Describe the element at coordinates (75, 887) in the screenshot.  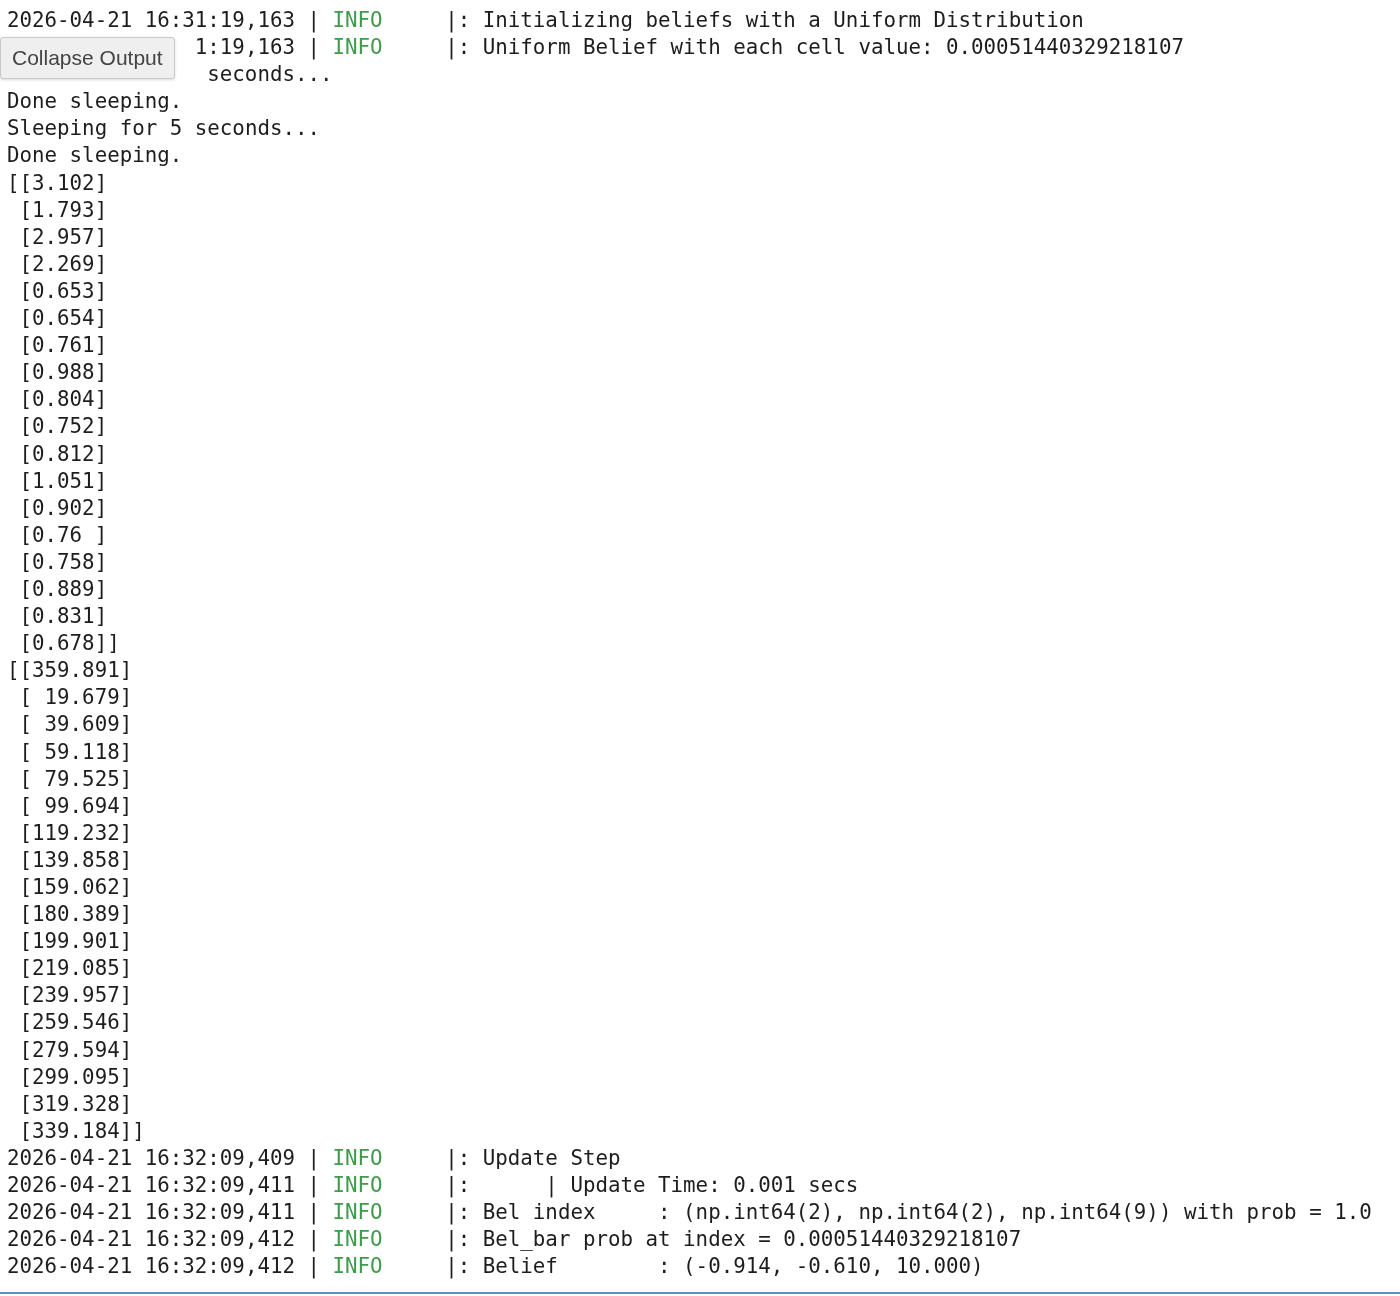
I see `output-line: [159.062]` at that location.